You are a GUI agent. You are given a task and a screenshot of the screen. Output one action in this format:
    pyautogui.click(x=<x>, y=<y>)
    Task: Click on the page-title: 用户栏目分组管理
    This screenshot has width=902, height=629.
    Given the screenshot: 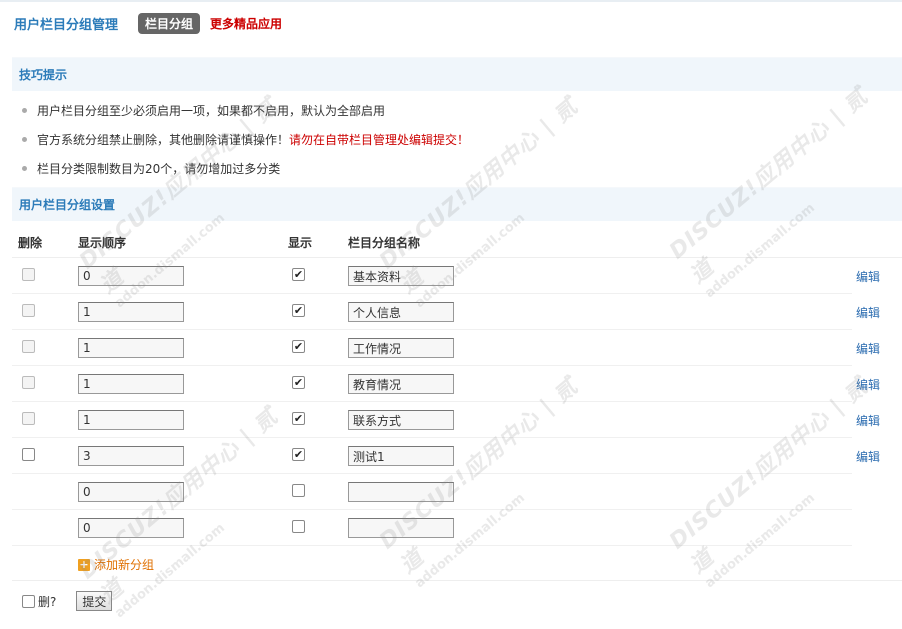 What is the action you would take?
    pyautogui.click(x=66, y=25)
    